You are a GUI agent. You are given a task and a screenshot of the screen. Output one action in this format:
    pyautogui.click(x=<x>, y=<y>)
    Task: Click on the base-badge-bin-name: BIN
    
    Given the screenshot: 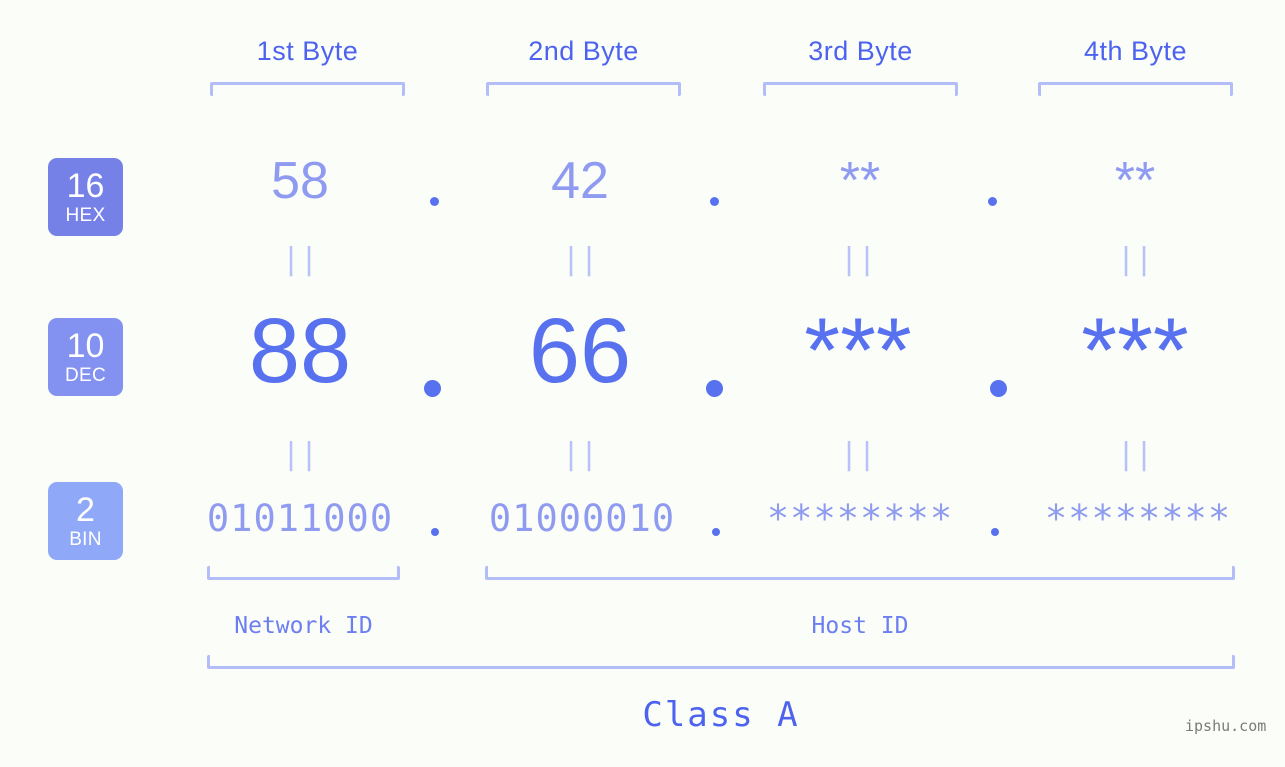 What is the action you would take?
    pyautogui.click(x=85, y=539)
    